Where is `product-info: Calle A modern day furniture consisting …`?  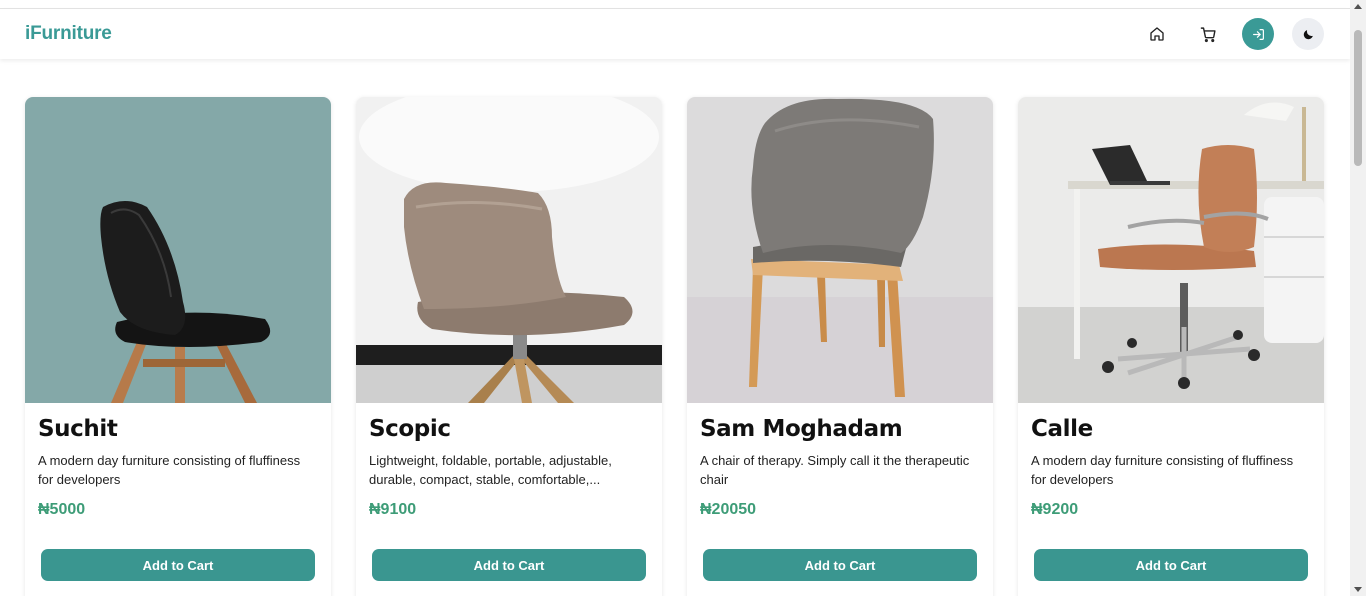 product-info: Calle A modern day furniture consisting … is located at coordinates (1171, 461).